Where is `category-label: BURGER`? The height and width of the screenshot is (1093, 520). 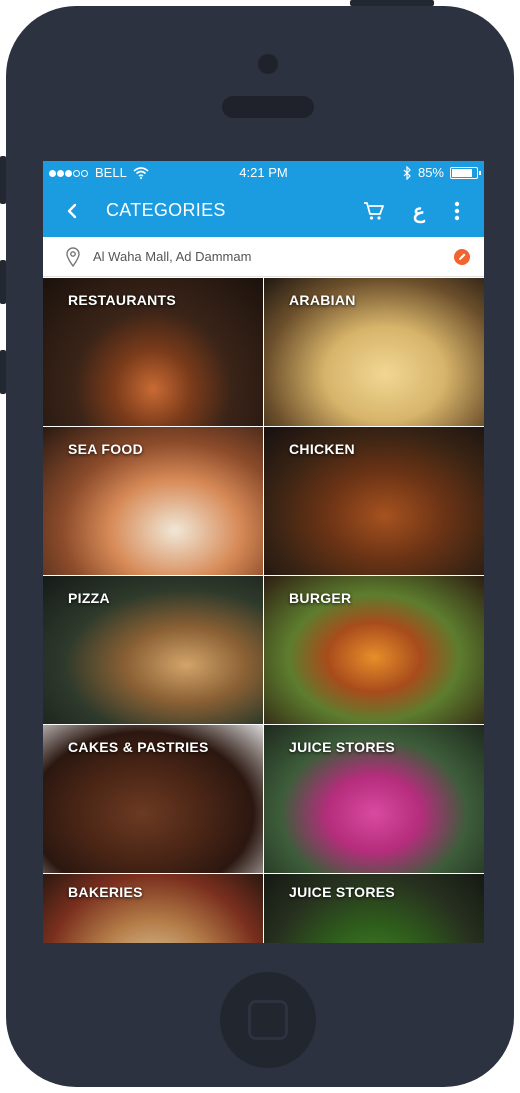
category-label: BURGER is located at coordinates (320, 598).